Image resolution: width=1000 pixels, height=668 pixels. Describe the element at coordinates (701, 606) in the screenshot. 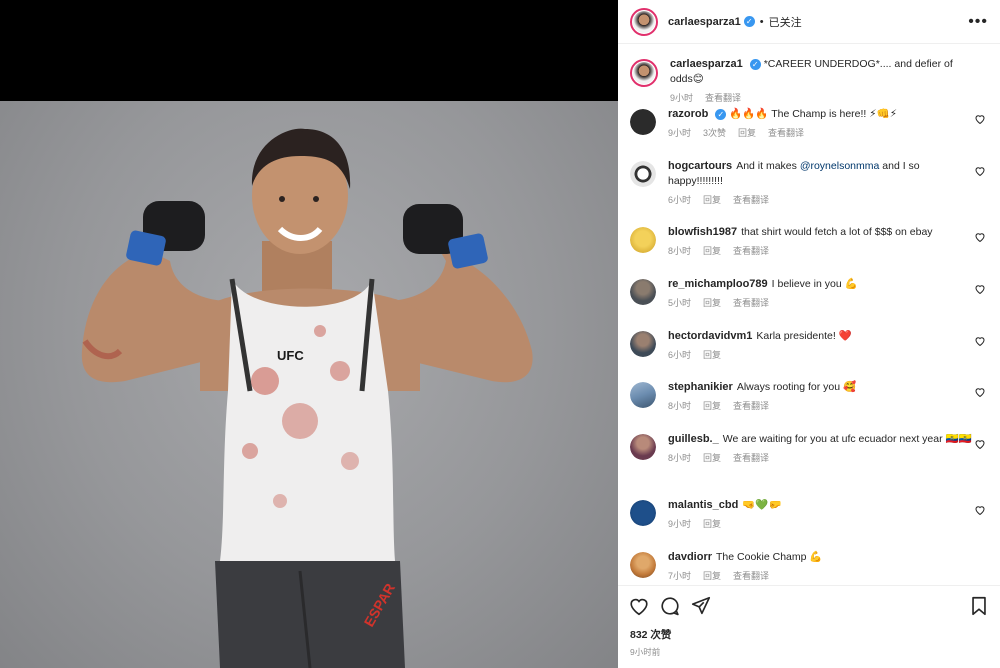

I see `share-icon` at that location.